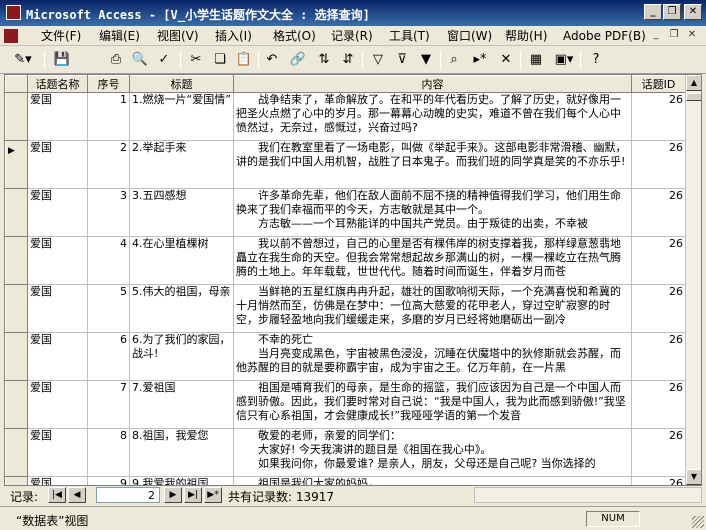 Image resolution: width=706 pixels, height=530 pixels. Describe the element at coordinates (77, 495) in the screenshot. I see `previous-record-icon: ◀` at that location.